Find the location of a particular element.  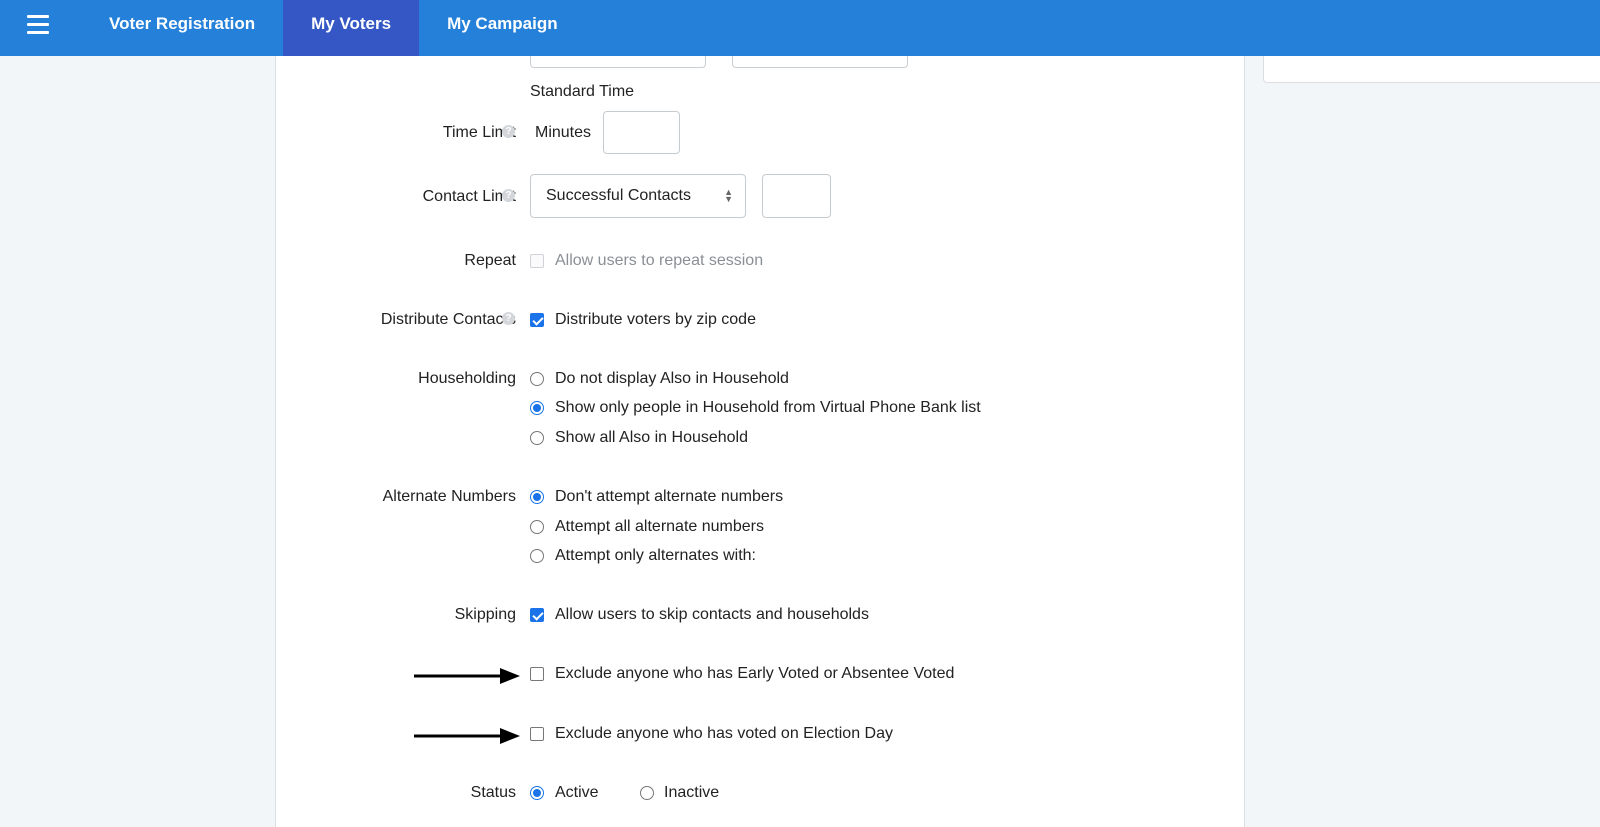

distribute-checkbox is located at coordinates (537, 320).